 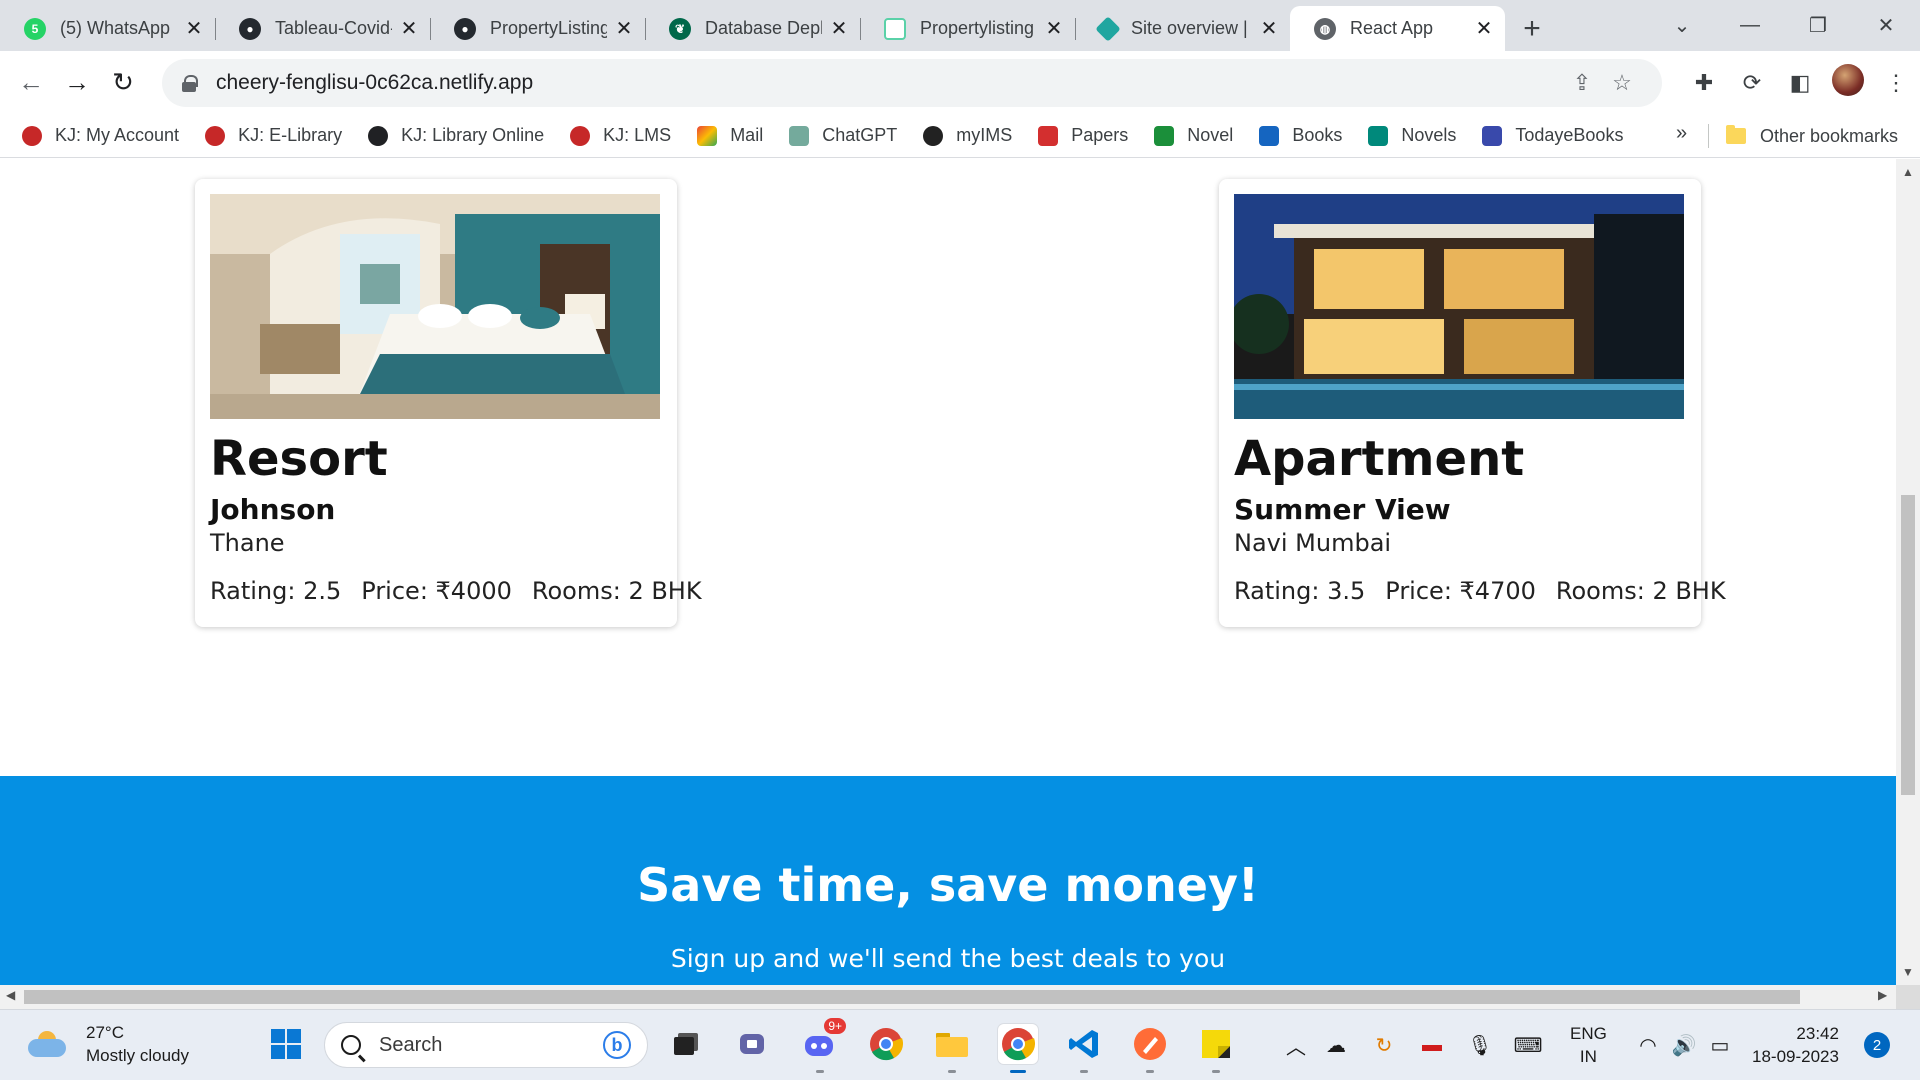 I want to click on extensions-puzzle-icon: ✚, so click(x=1704, y=83).